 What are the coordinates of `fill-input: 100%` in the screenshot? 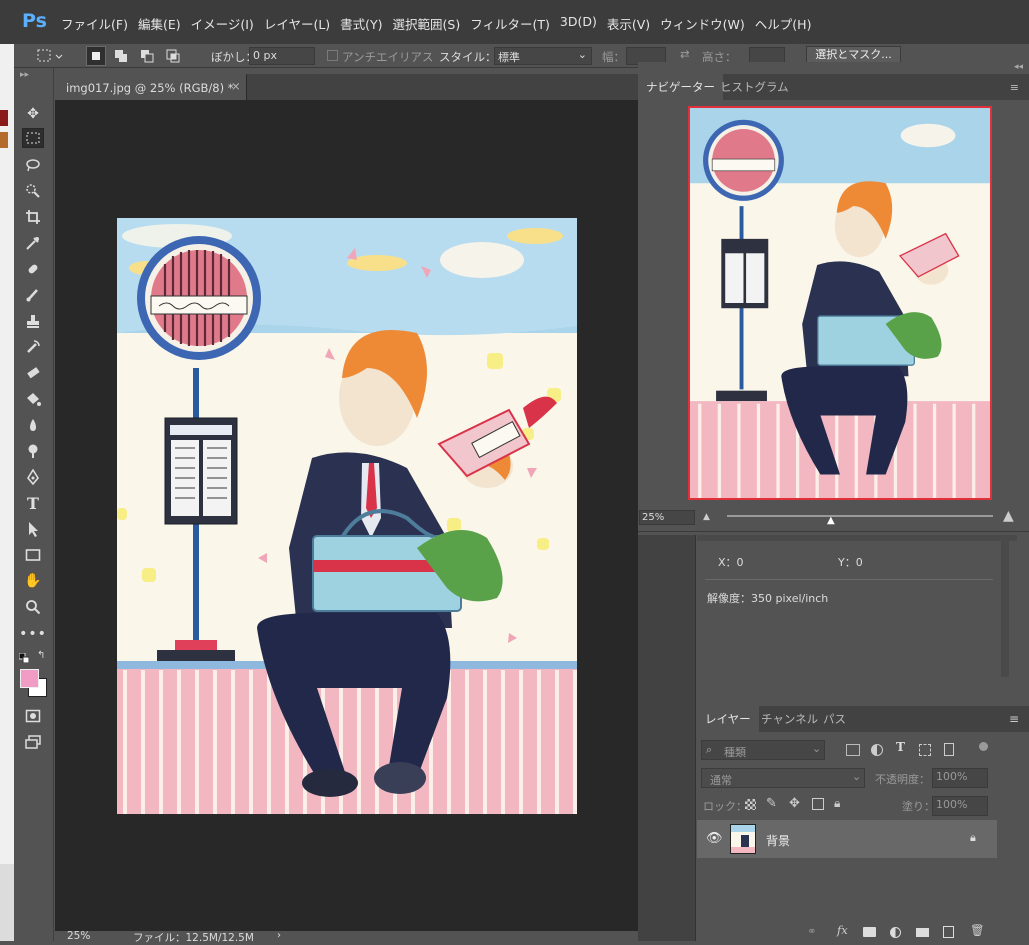 It's located at (960, 806).